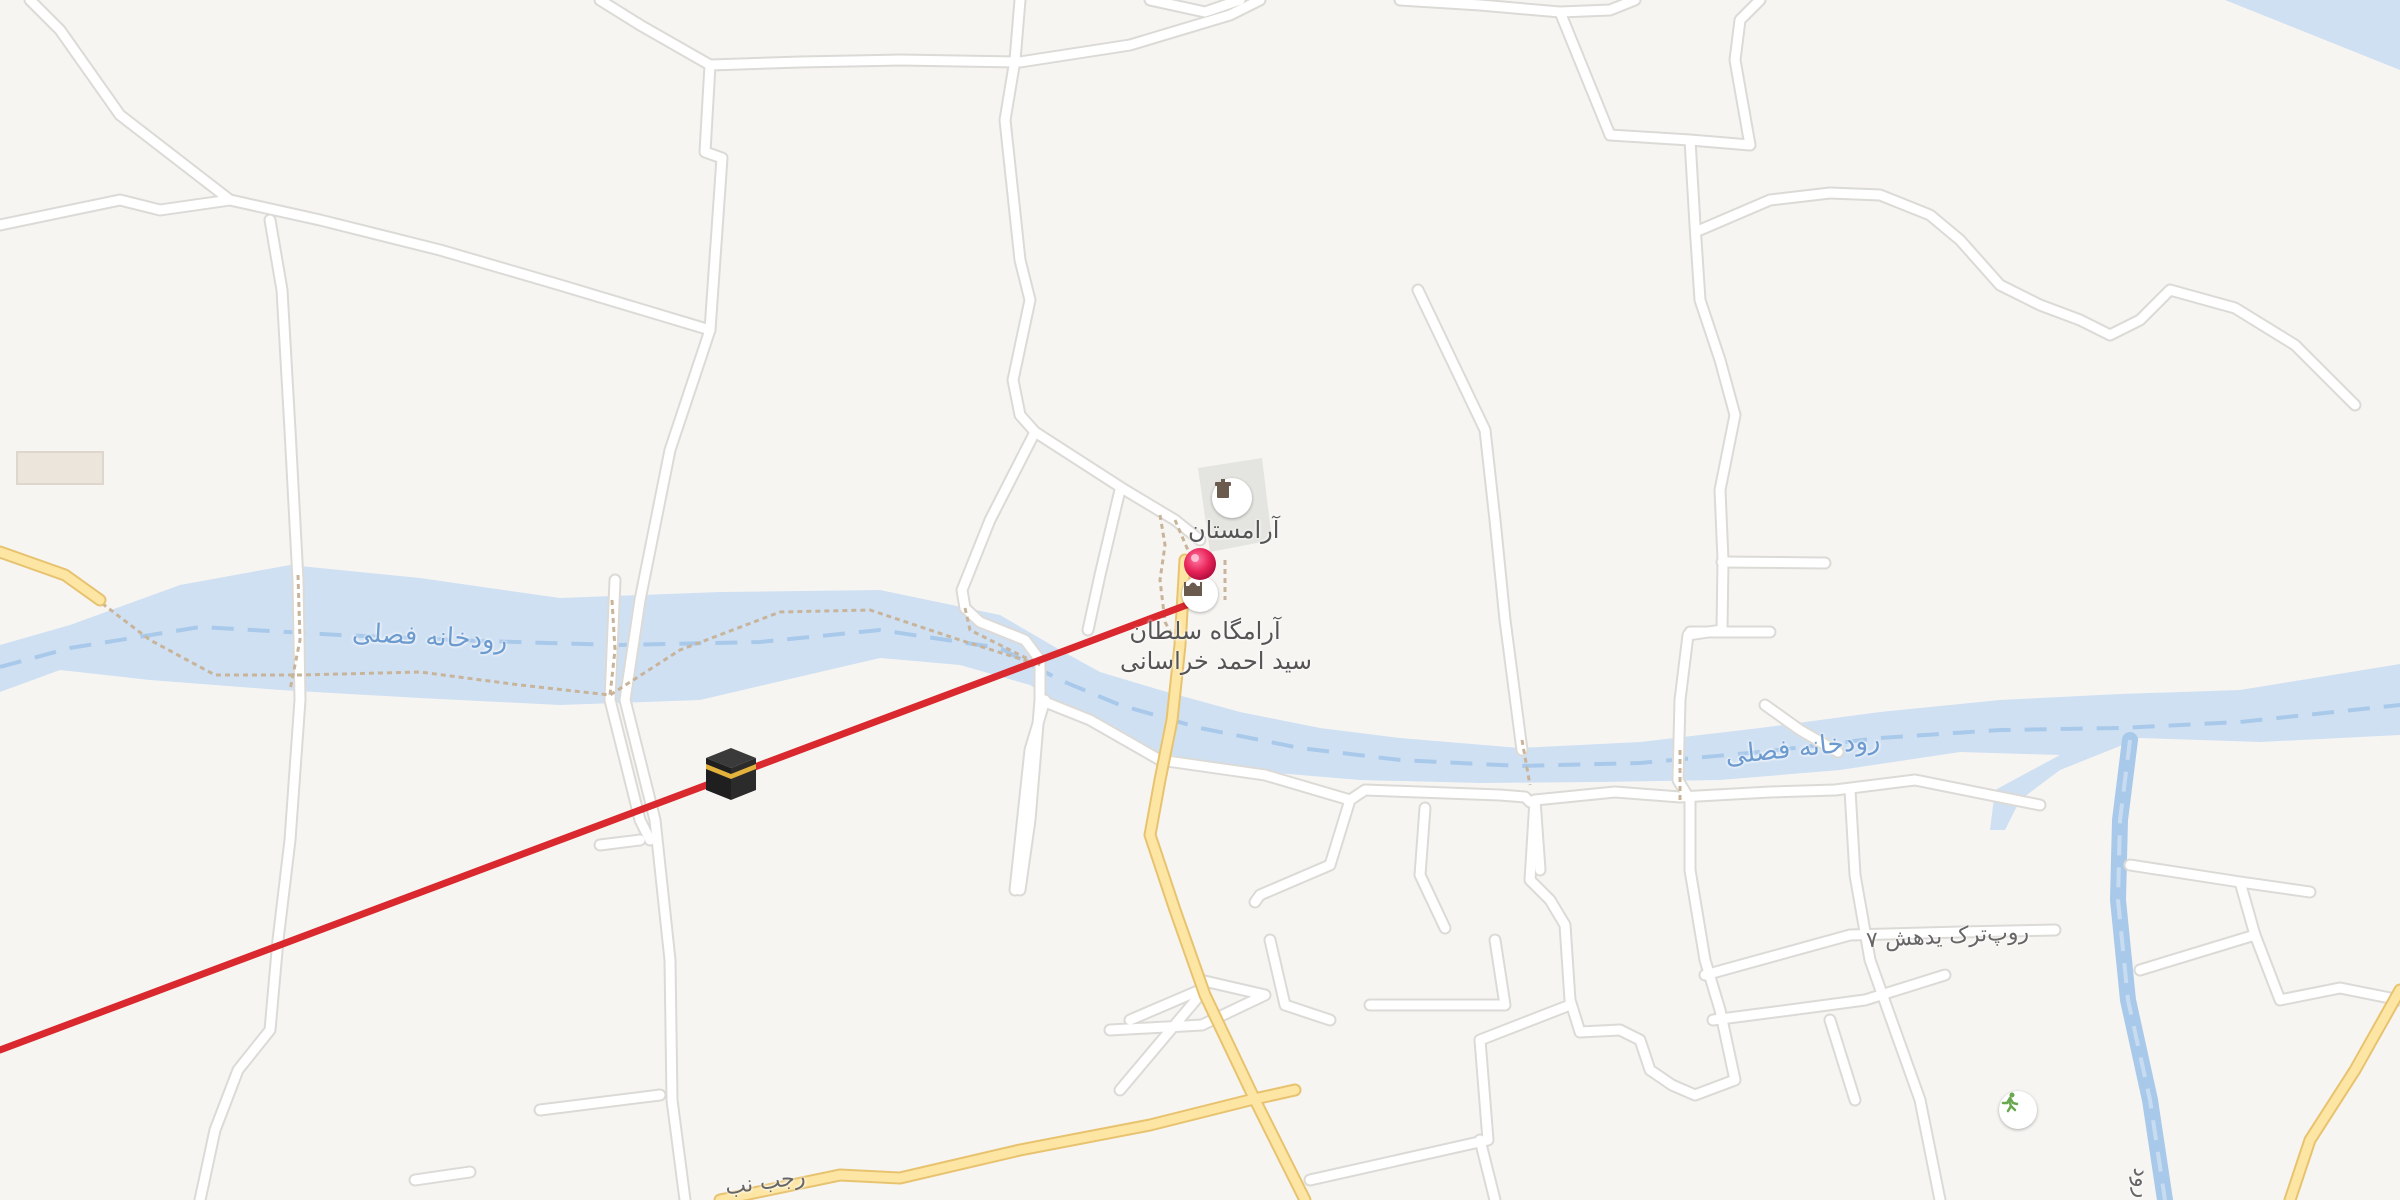 The height and width of the screenshot is (1200, 2400). I want to click on location-pin-icon, so click(1200, 564).